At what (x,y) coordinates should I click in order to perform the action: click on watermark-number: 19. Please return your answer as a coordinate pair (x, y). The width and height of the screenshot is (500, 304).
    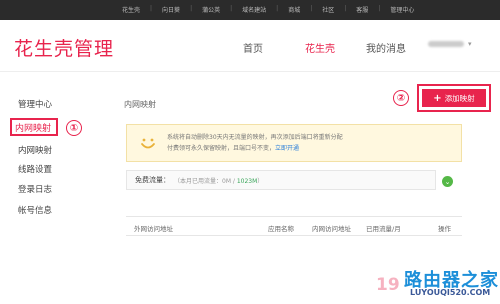
    Looking at the image, I should click on (388, 285).